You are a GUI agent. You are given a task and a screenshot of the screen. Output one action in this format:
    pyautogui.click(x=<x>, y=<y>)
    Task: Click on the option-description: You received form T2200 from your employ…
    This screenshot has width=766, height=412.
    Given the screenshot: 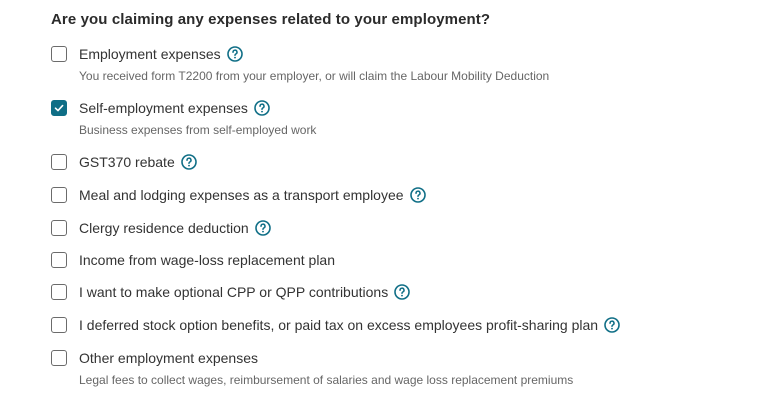 What is the action you would take?
    pyautogui.click(x=314, y=76)
    